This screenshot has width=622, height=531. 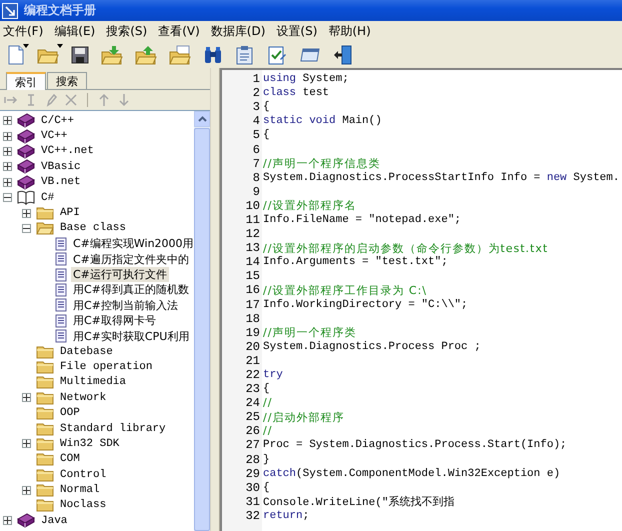 I want to click on line-number: 28, so click(x=252, y=459).